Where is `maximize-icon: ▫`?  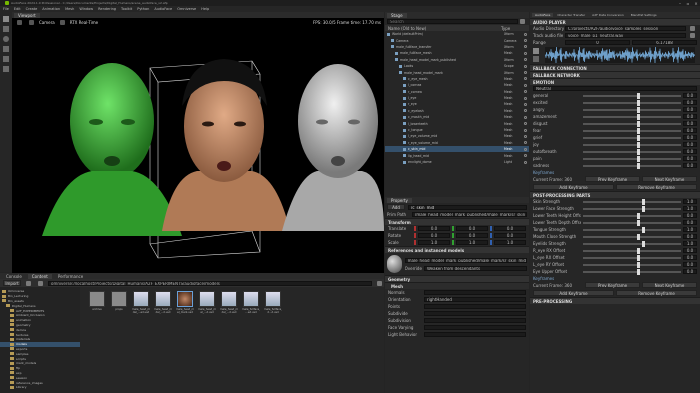 maximize-icon: ▫ is located at coordinates (688, 3).